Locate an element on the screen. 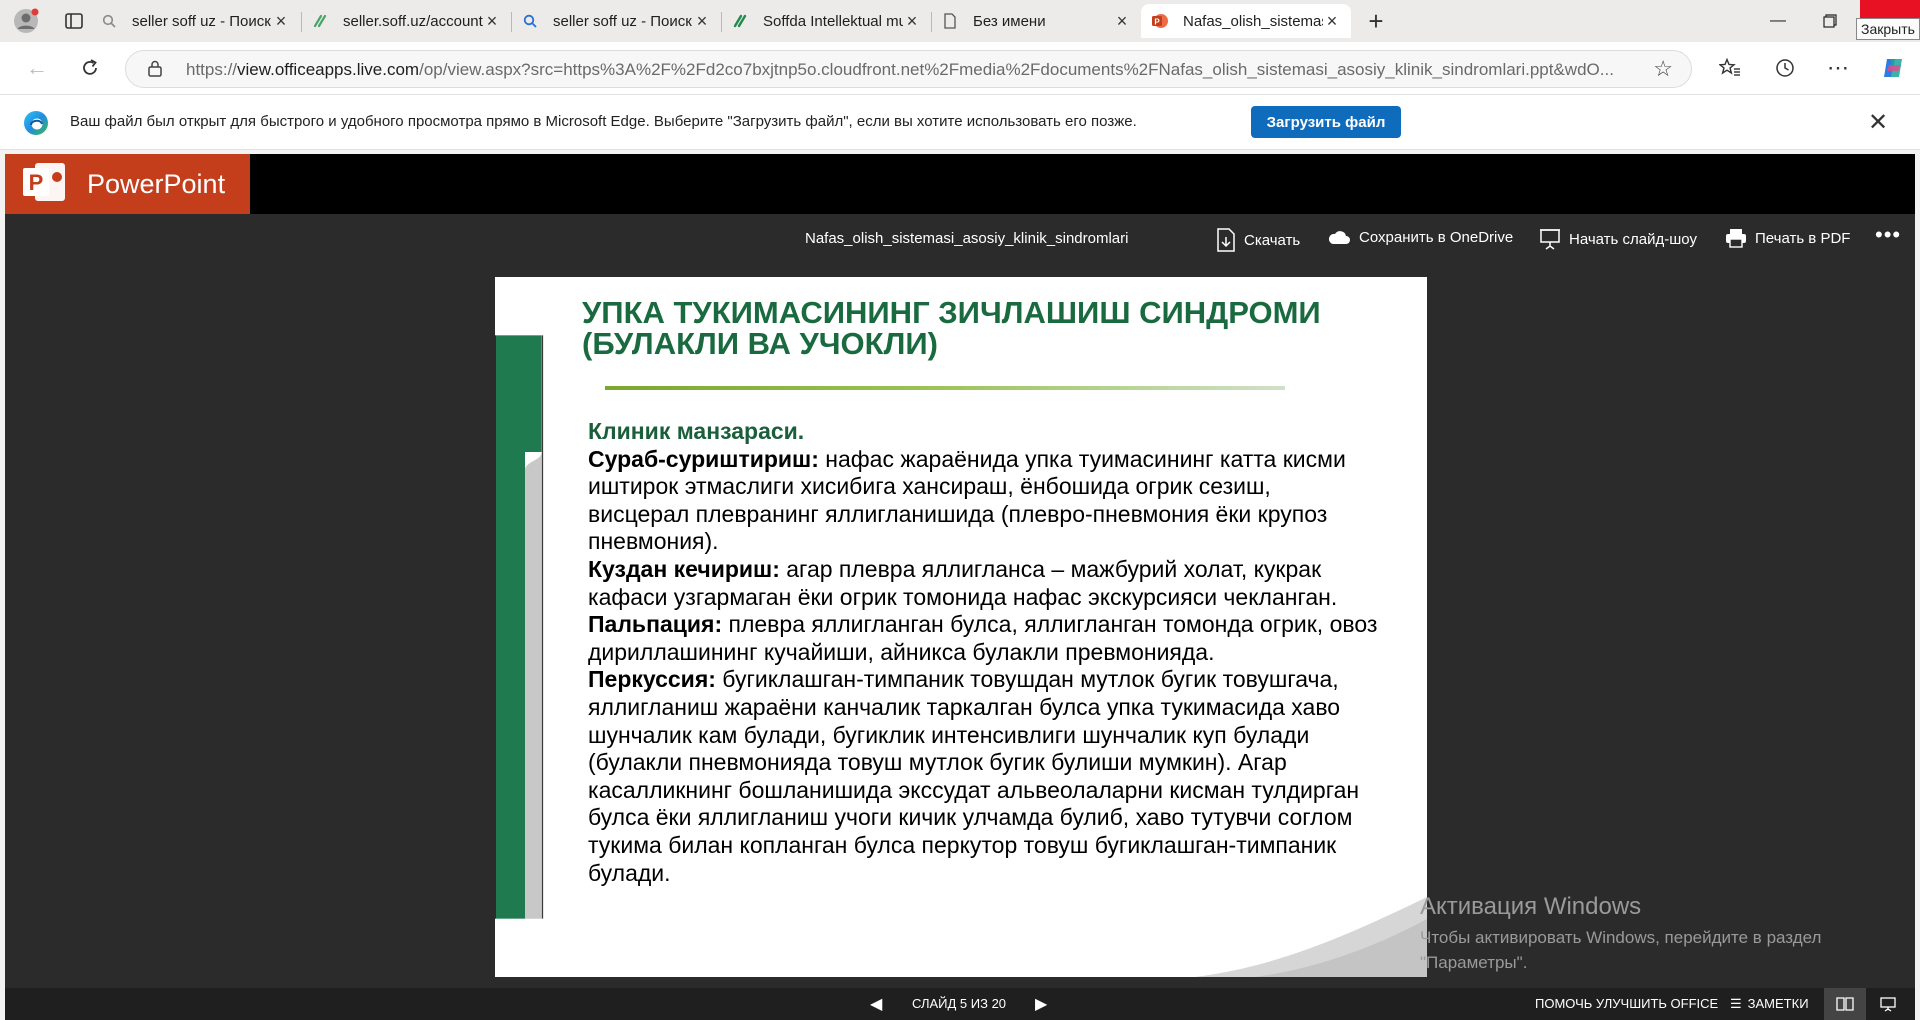 This screenshot has height=1020, width=1920. tab-soff-intellektual: Soffda Intellektual mulklari × is located at coordinates (826, 21).